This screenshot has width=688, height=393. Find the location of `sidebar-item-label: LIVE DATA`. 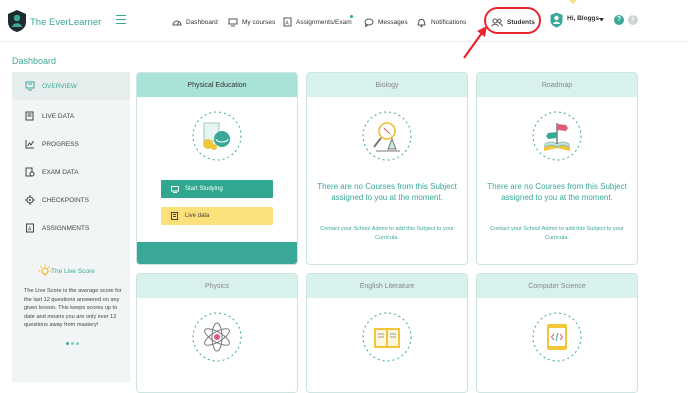

sidebar-item-label: LIVE DATA is located at coordinates (58, 116).